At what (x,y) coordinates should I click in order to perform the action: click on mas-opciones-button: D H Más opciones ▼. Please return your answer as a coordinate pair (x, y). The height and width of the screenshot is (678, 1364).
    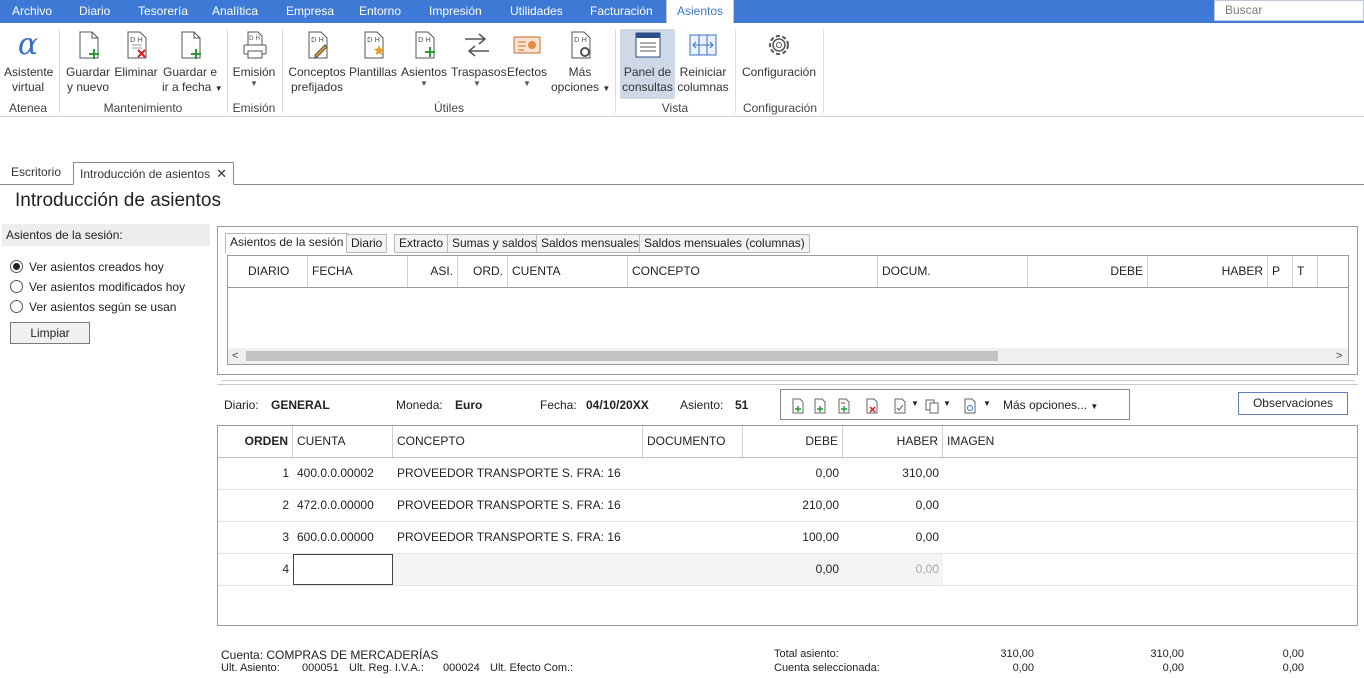
    Looking at the image, I should click on (580, 62).